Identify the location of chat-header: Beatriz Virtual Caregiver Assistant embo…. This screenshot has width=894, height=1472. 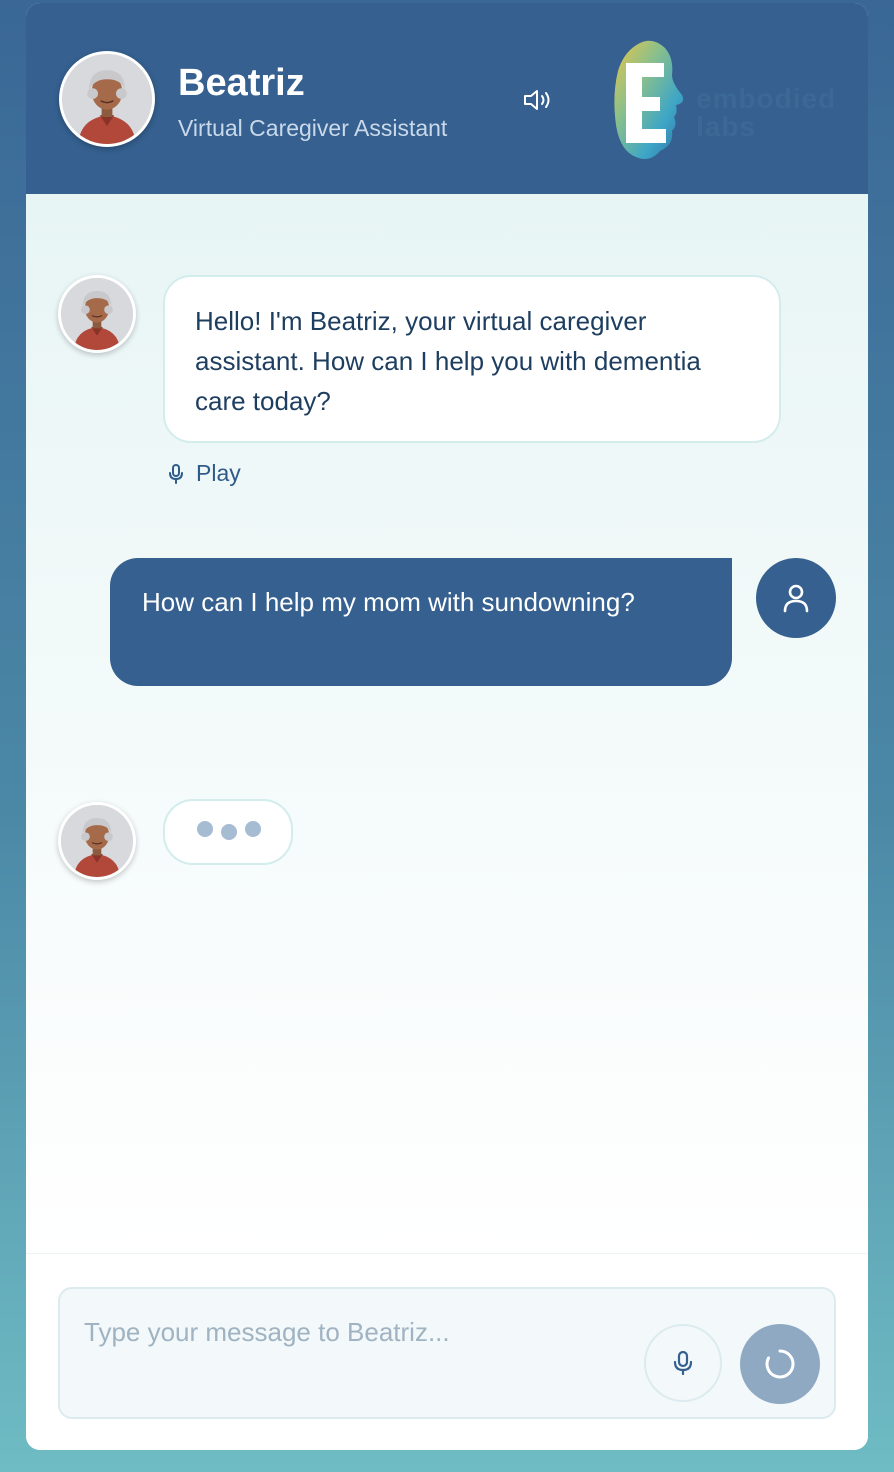
(447, 98).